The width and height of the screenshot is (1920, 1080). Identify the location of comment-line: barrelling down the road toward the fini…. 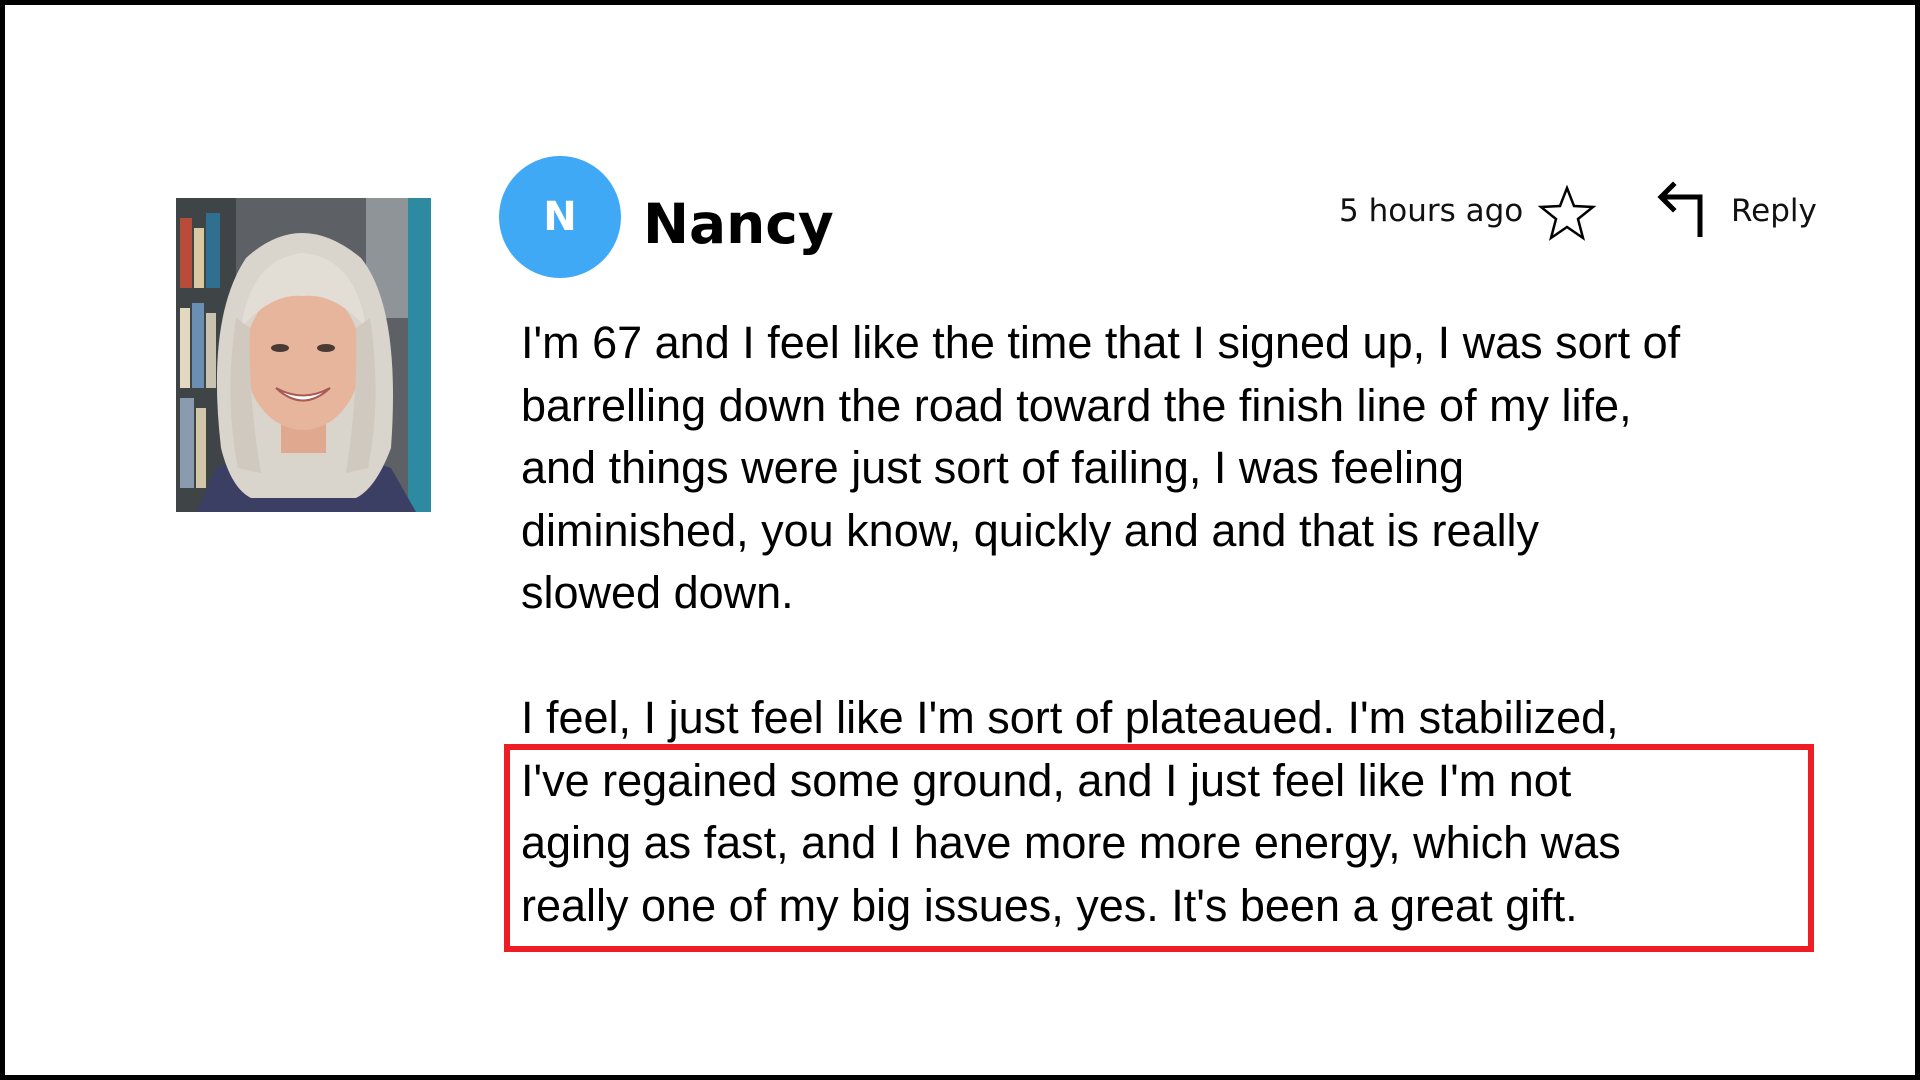
(1076, 405).